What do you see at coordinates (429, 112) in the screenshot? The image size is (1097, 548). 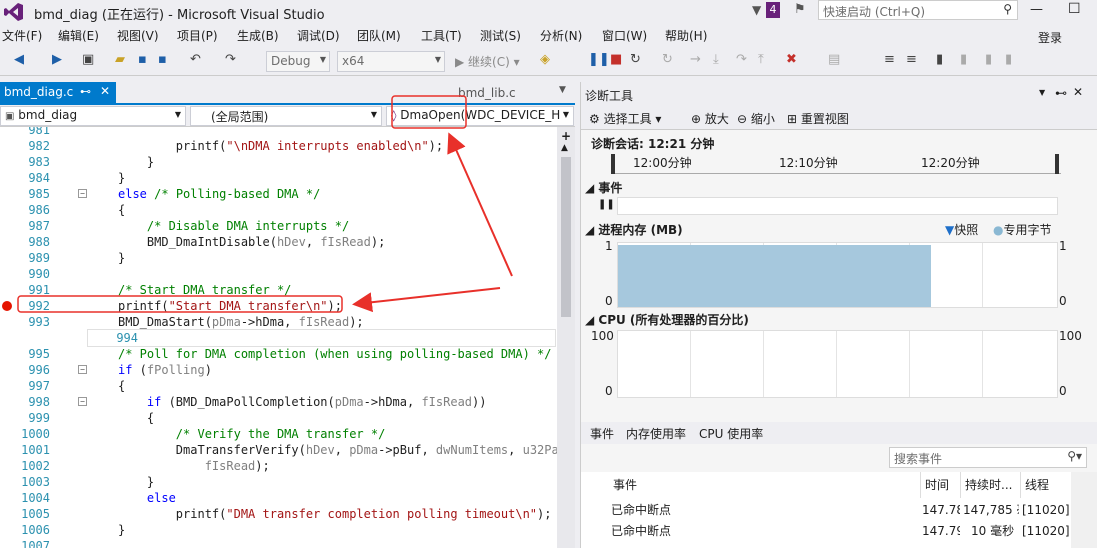 I see `highlight-box-function` at bounding box center [429, 112].